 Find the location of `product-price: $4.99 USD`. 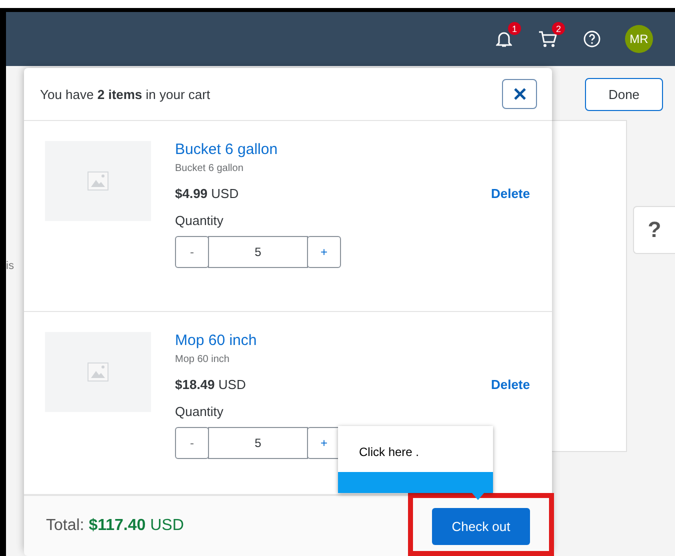

product-price: $4.99 USD is located at coordinates (207, 193).